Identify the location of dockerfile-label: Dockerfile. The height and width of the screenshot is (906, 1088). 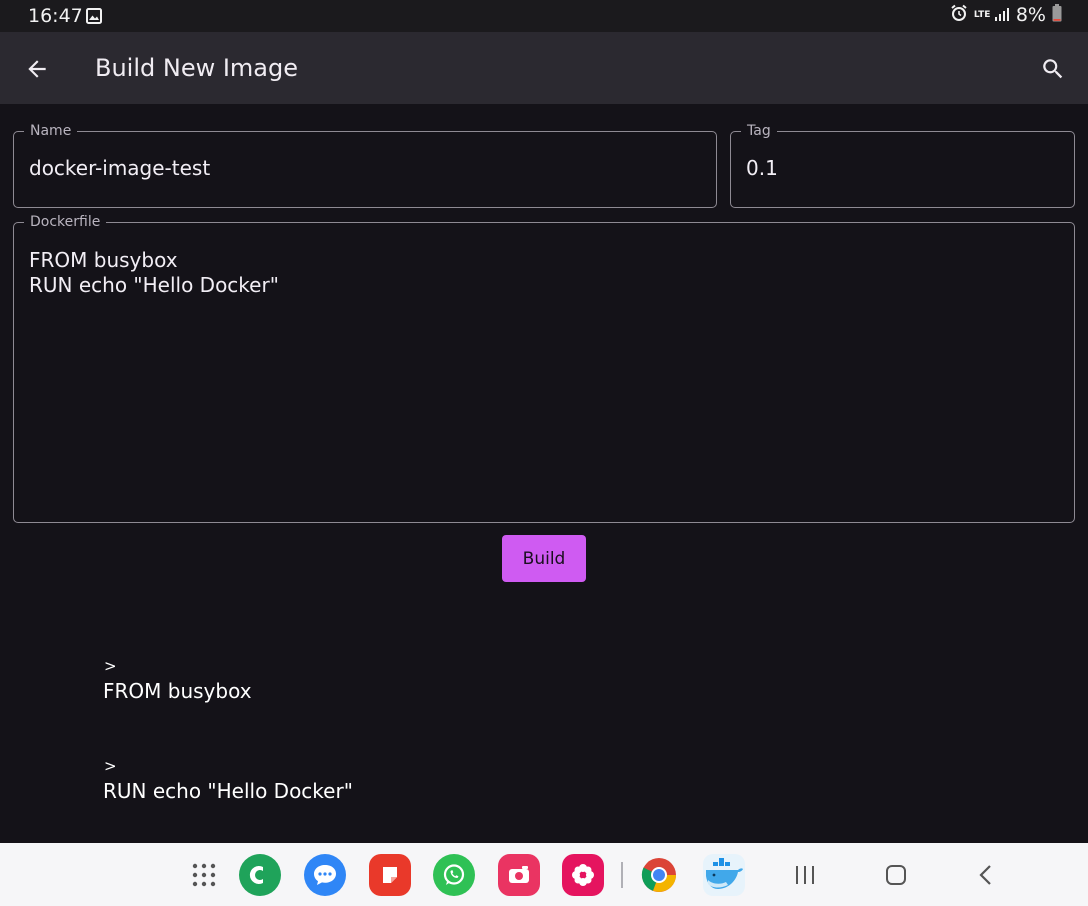
(65, 222).